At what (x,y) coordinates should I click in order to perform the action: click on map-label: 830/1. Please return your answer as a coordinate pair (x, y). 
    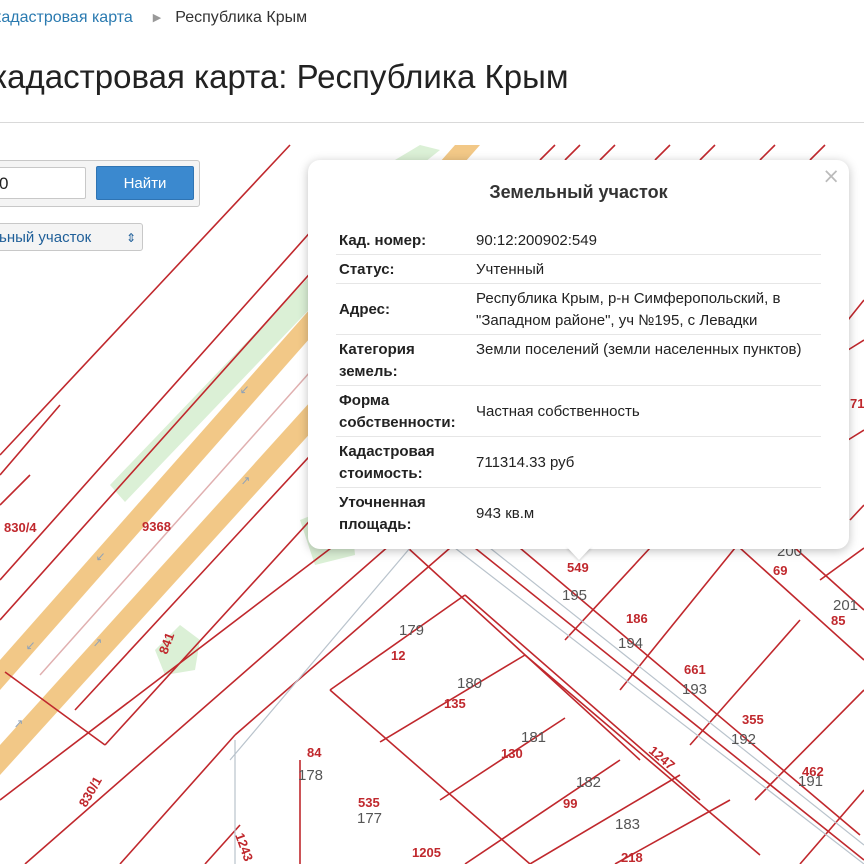
    Looking at the image, I should click on (90, 792).